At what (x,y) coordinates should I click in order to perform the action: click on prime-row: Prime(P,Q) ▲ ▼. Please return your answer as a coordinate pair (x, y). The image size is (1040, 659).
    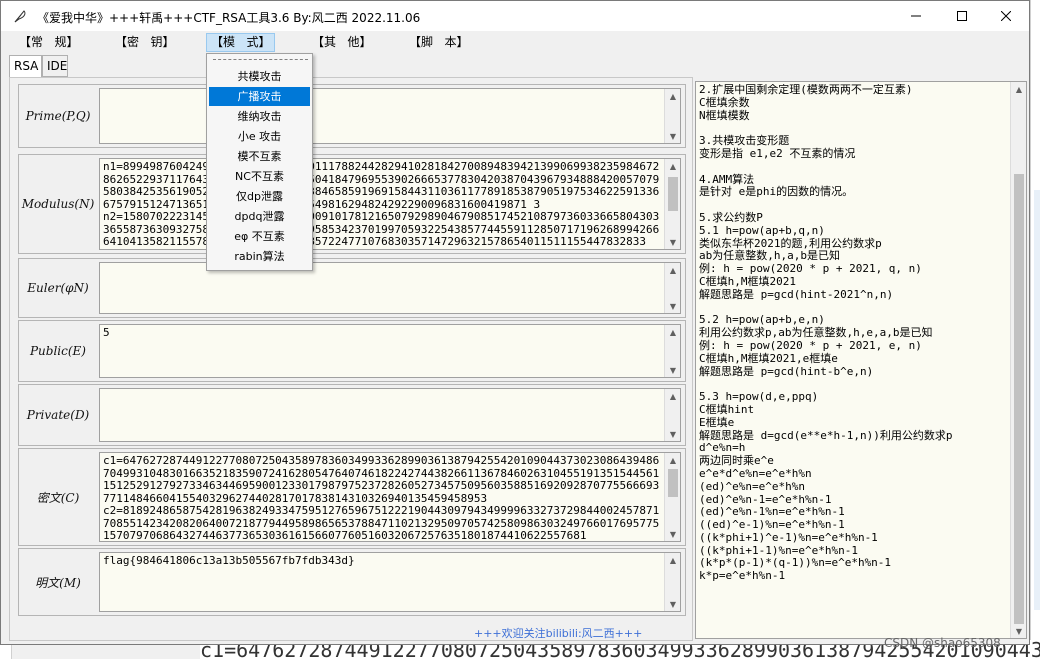
    Looking at the image, I should click on (352, 116).